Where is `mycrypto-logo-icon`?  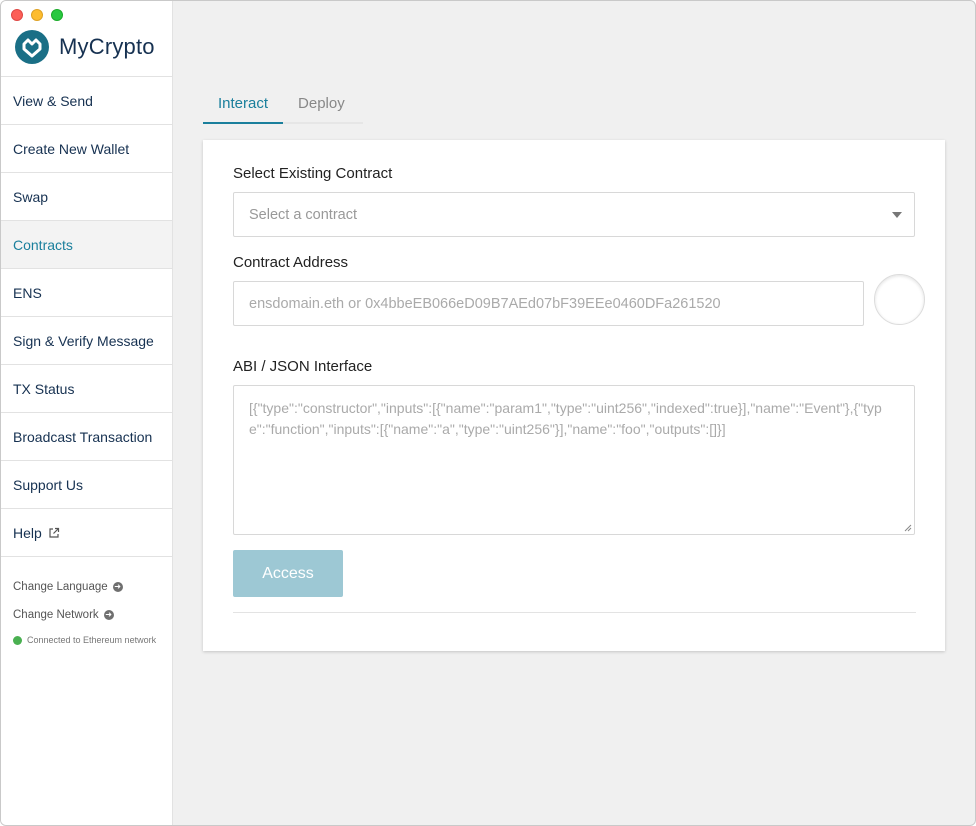
mycrypto-logo-icon is located at coordinates (32, 46).